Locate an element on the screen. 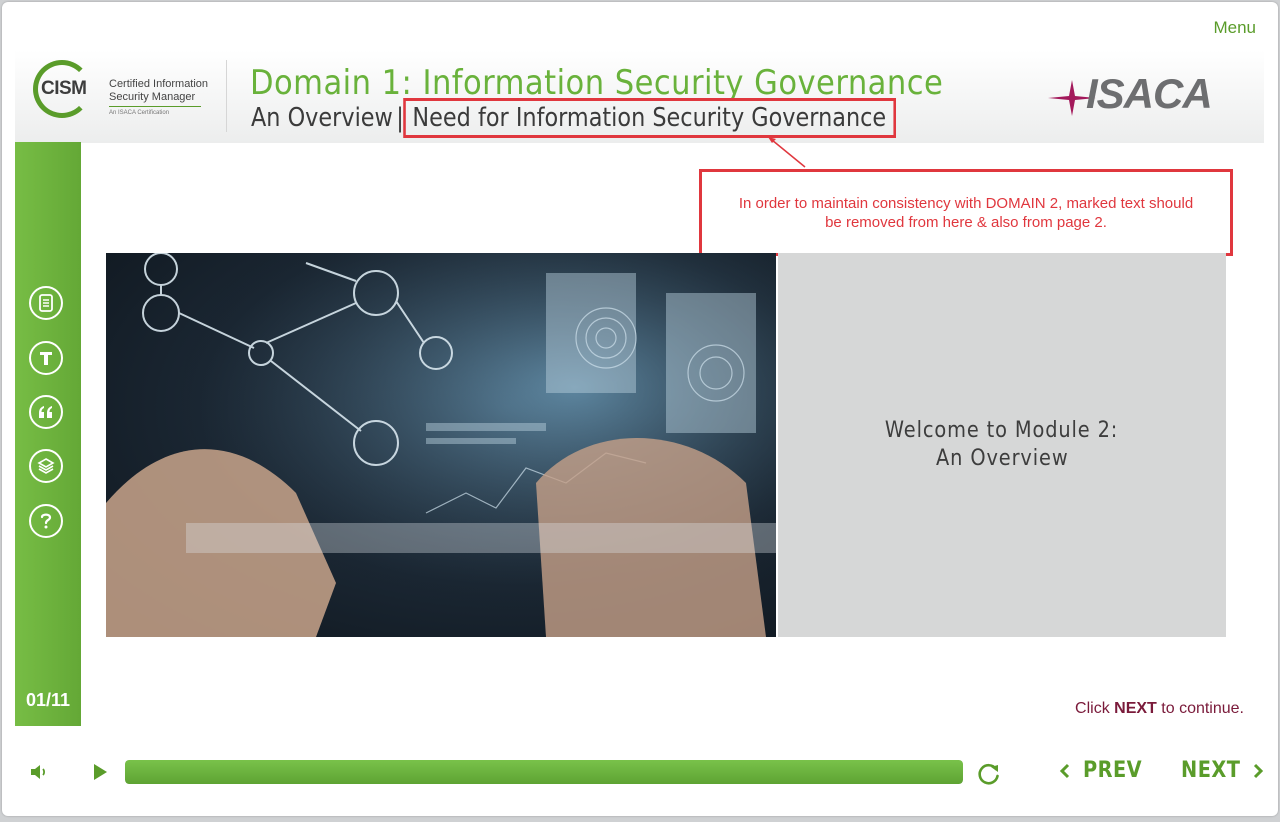 The height and width of the screenshot is (822, 1280). prev-button: PREV is located at coordinates (1102, 770).